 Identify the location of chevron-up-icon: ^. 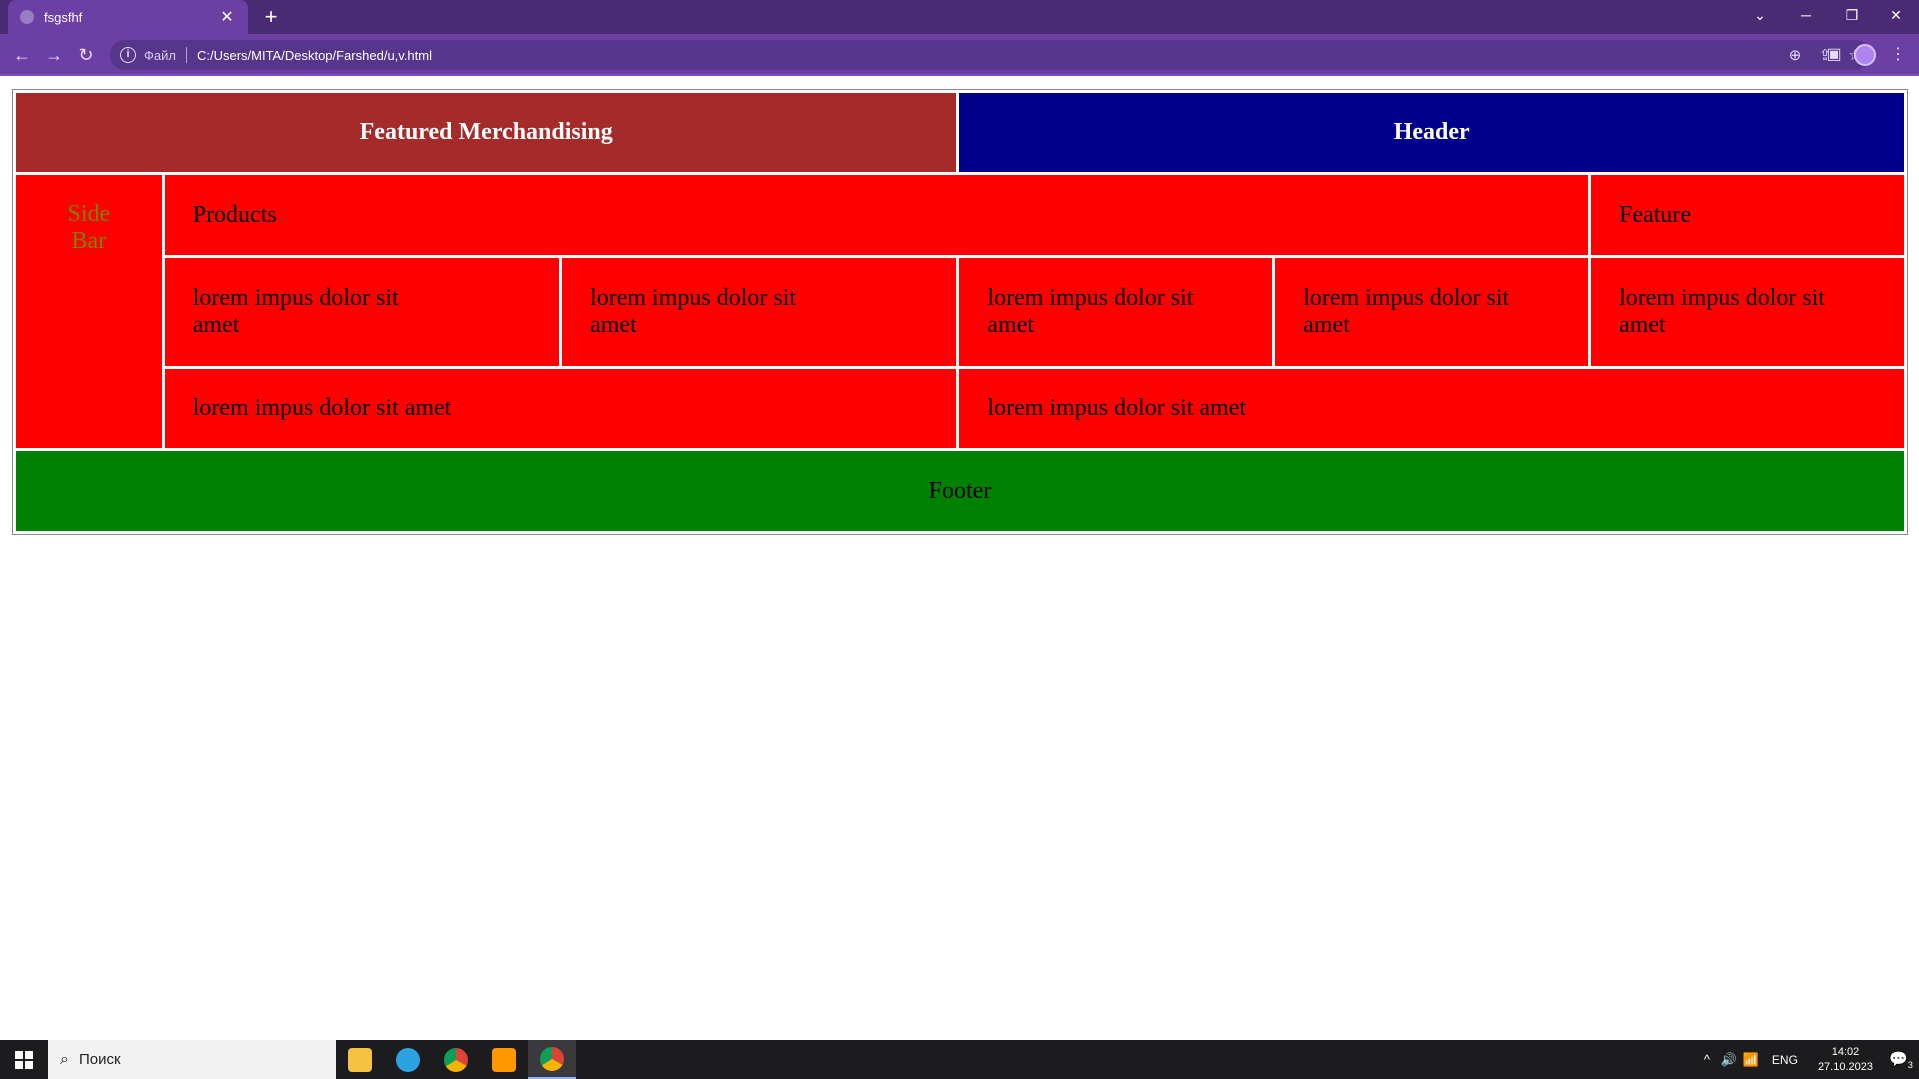
(1707, 1059).